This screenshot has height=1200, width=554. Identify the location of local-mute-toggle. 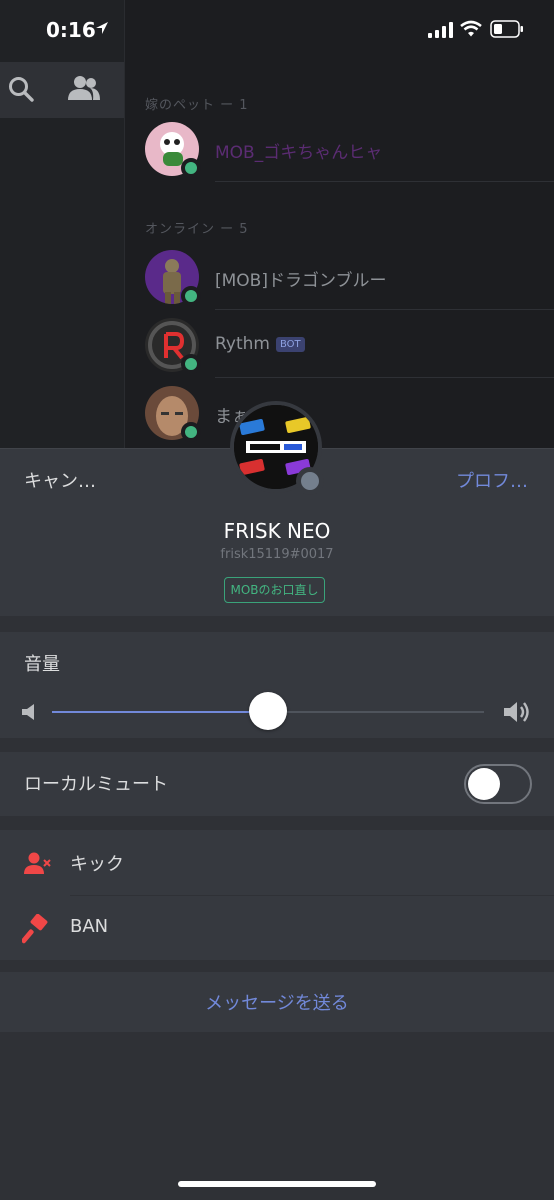
(498, 784).